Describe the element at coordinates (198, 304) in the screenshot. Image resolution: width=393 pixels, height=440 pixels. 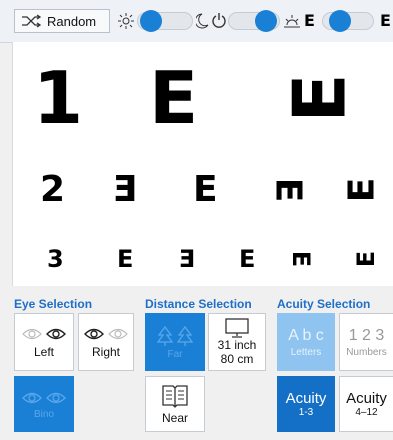
I see `distance-selection-title: Distance Selection` at that location.